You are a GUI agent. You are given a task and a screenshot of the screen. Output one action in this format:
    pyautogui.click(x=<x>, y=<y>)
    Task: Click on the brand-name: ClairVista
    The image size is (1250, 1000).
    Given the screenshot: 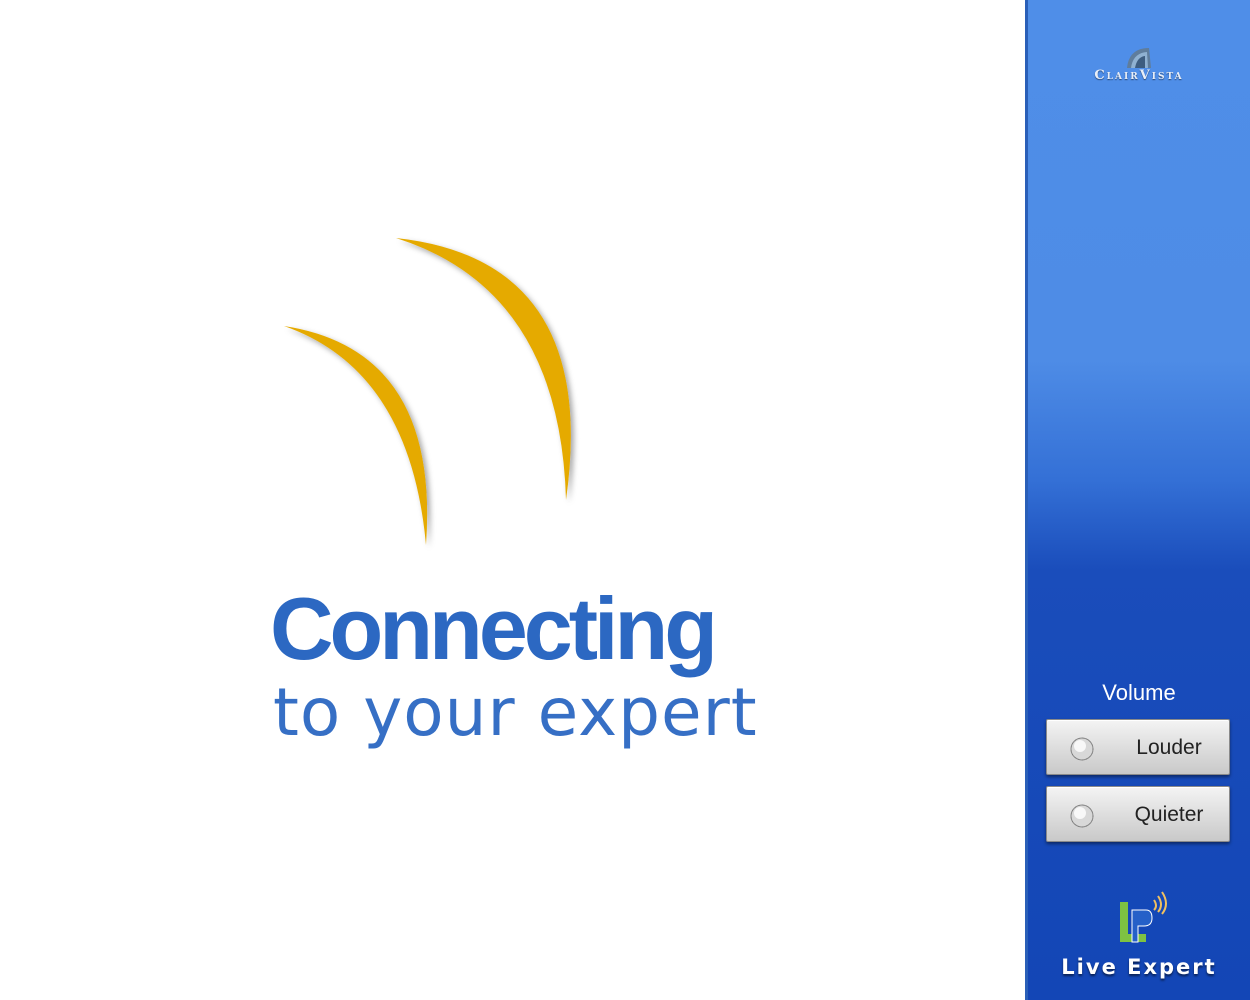 What is the action you would take?
    pyautogui.click(x=1139, y=75)
    